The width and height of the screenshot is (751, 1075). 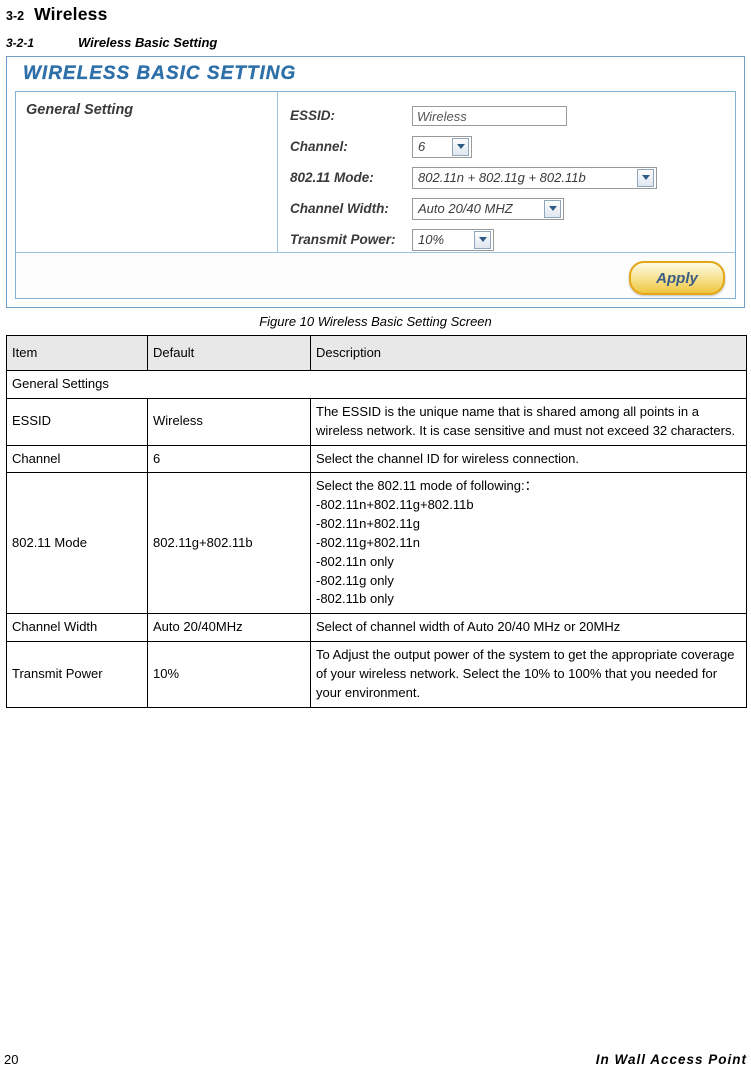 I want to click on table-group-row: General Settings, so click(x=376, y=384).